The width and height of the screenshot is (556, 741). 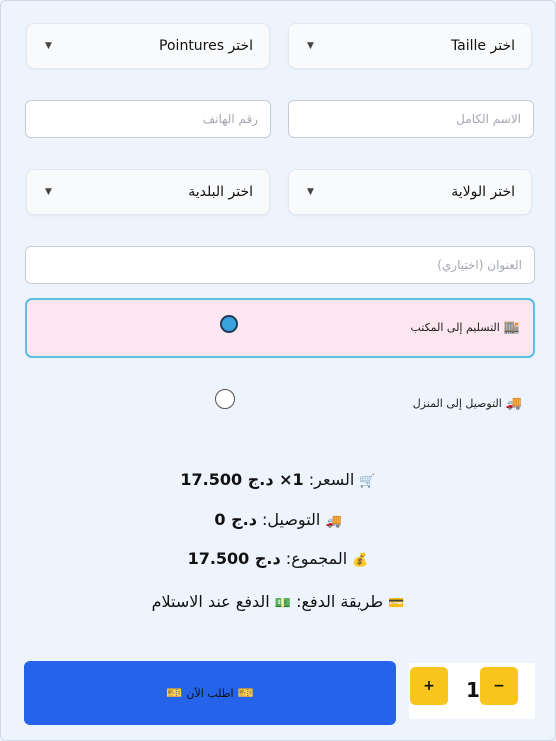 I want to click on shoe-size-select-label: اختر Pointures, so click(x=206, y=46).